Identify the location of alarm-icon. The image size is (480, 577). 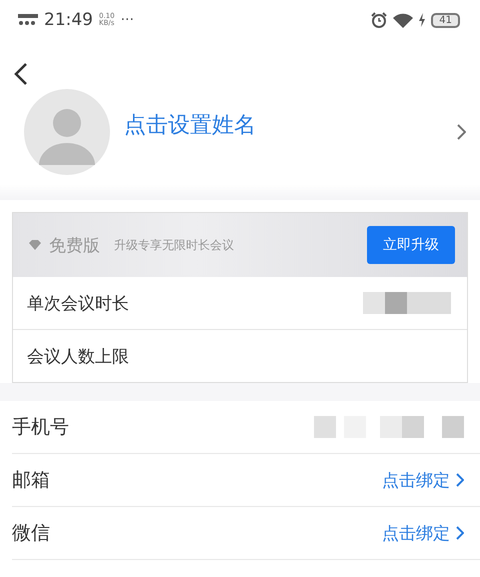
(379, 20).